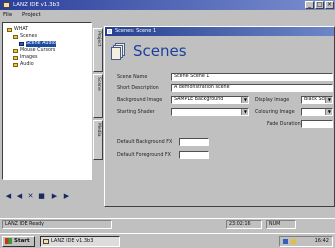  What do you see at coordinates (285, 241) in the screenshot?
I see `network-icon` at bounding box center [285, 241].